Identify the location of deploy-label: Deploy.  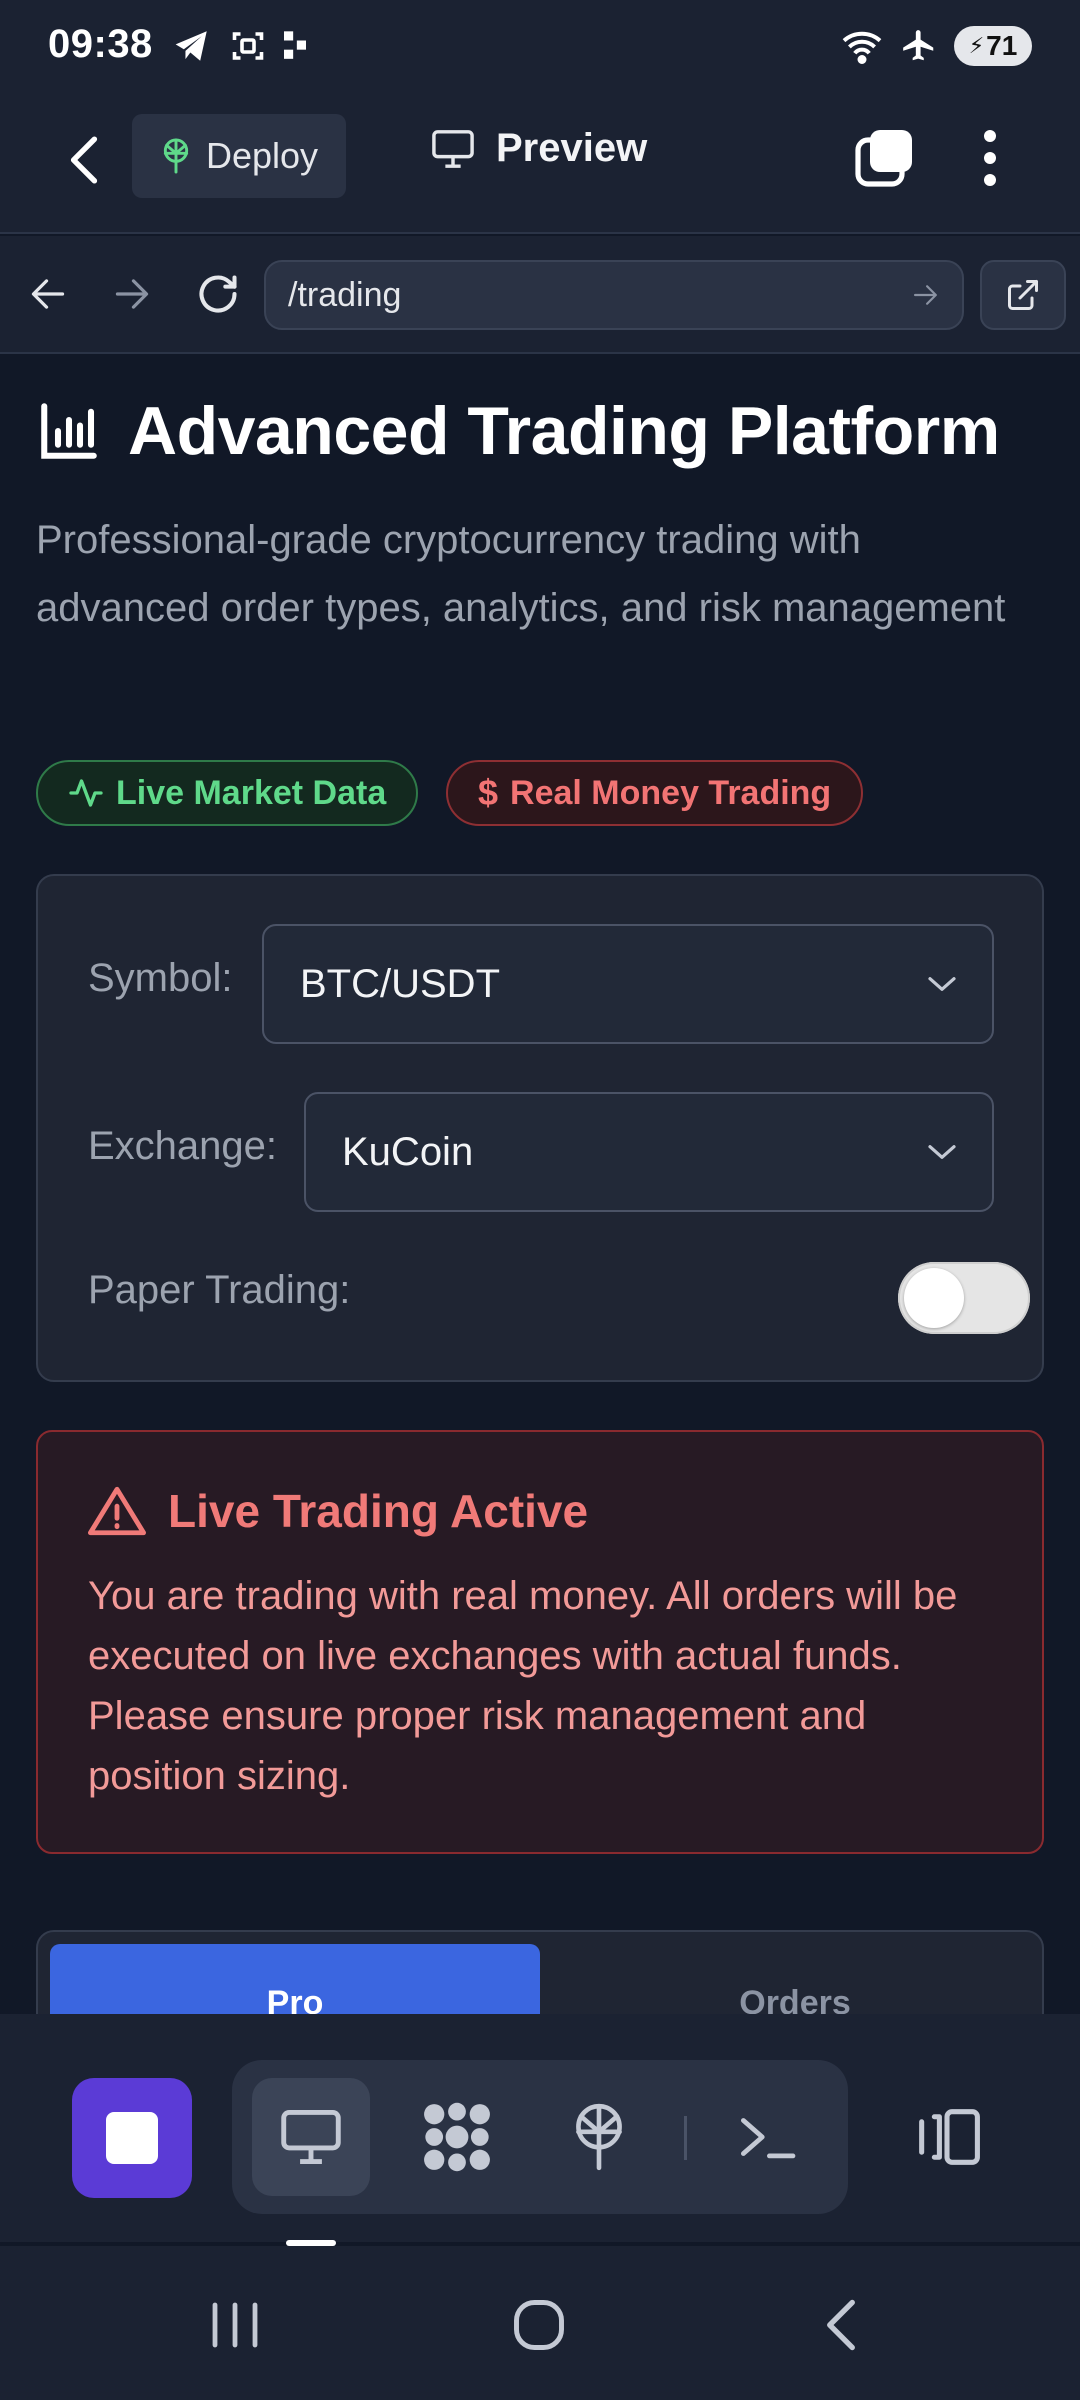
(262, 155).